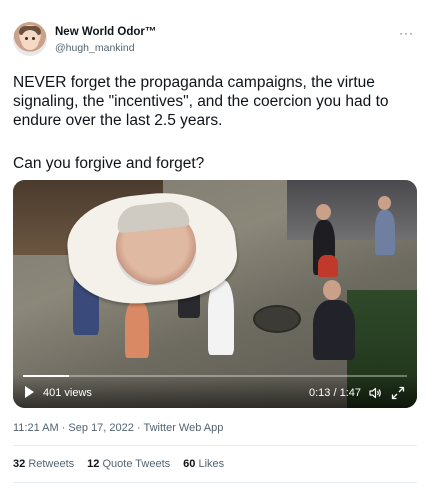  What do you see at coordinates (352, 210) in the screenshot?
I see `video-storefront` at bounding box center [352, 210].